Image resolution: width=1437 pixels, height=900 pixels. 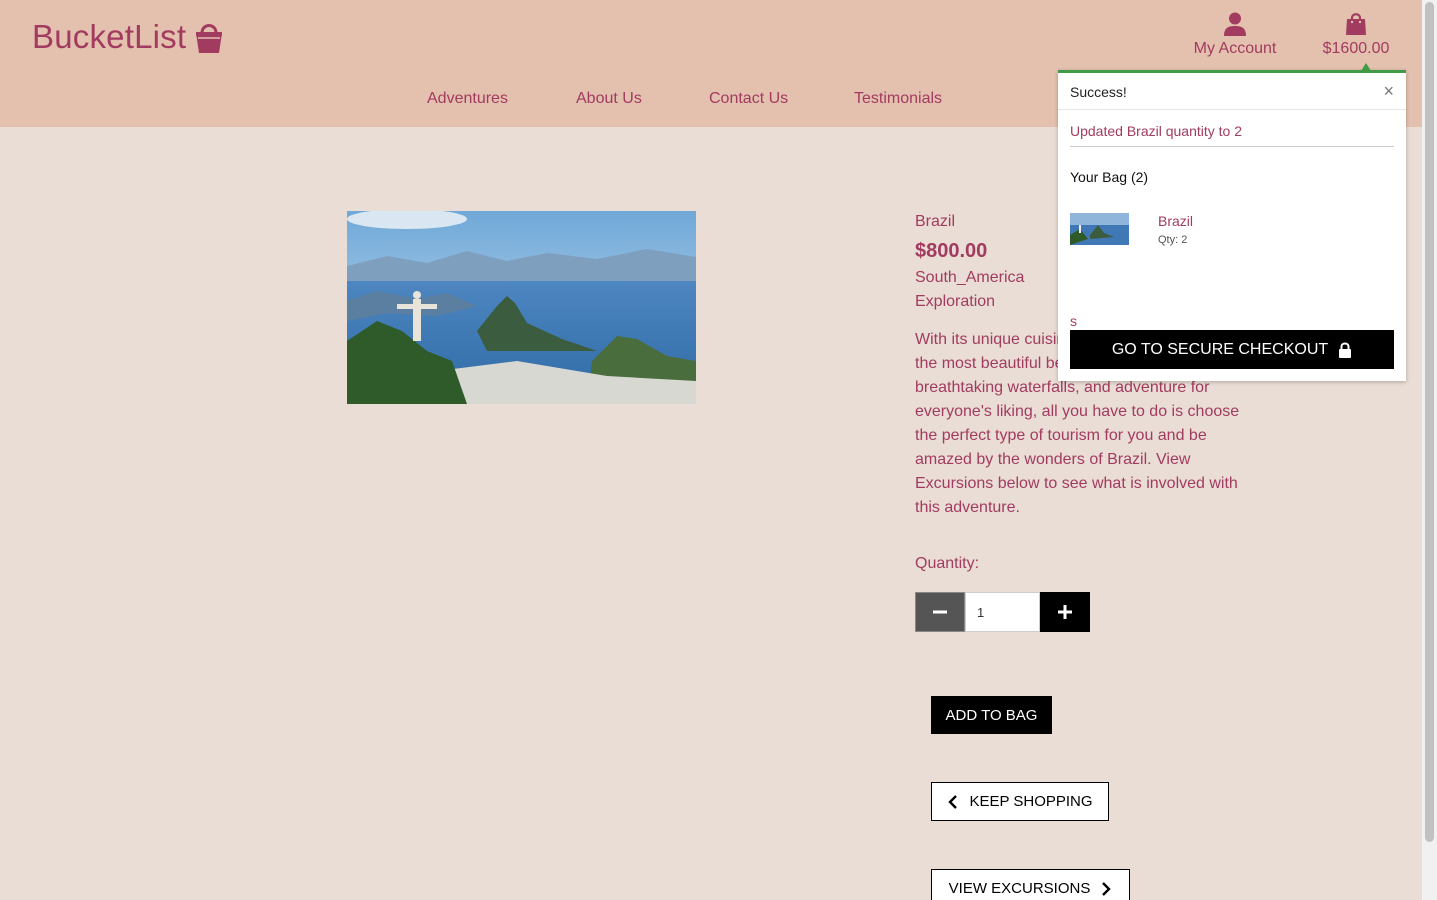 I want to click on view-excursions-button: VIEW EXCURSIONS, so click(x=1030, y=884).